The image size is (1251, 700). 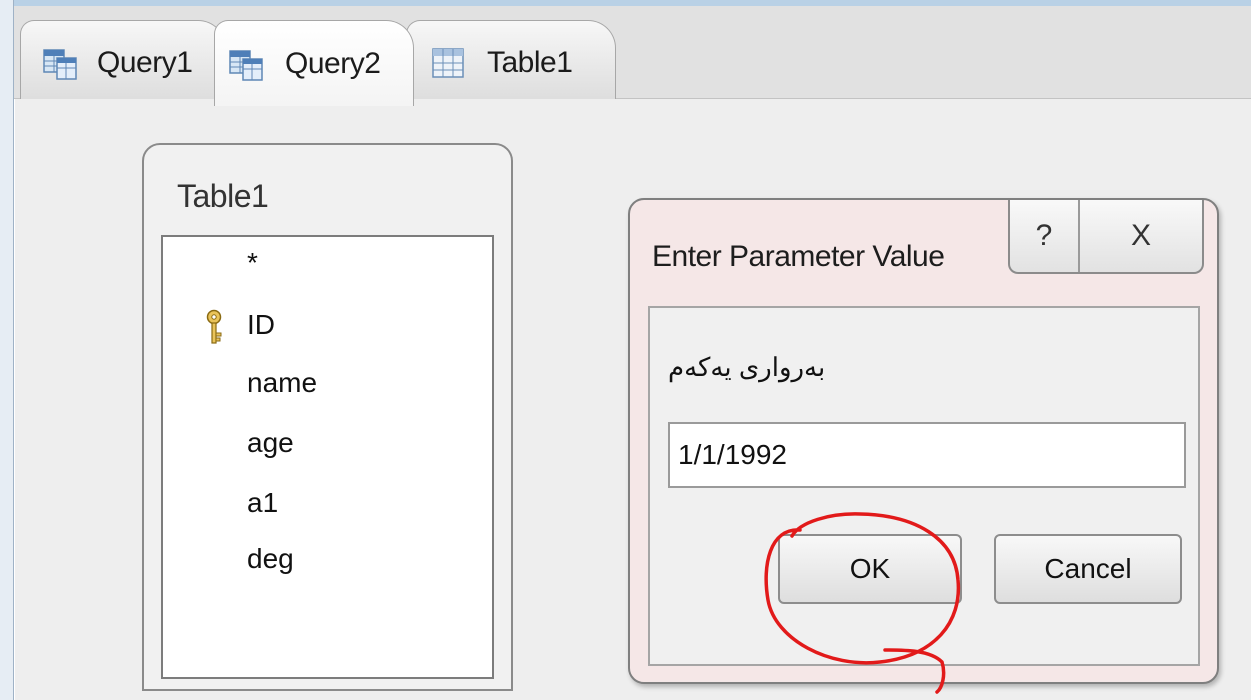 What do you see at coordinates (448, 62) in the screenshot?
I see `table-icon` at bounding box center [448, 62].